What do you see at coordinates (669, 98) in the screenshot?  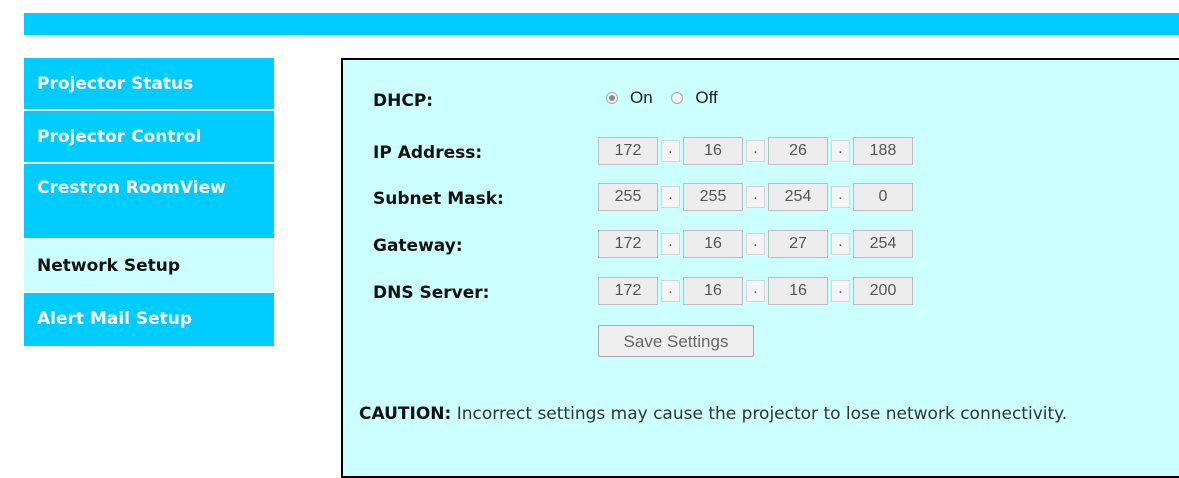 I see `dhcp-radio-group: On Off` at bounding box center [669, 98].